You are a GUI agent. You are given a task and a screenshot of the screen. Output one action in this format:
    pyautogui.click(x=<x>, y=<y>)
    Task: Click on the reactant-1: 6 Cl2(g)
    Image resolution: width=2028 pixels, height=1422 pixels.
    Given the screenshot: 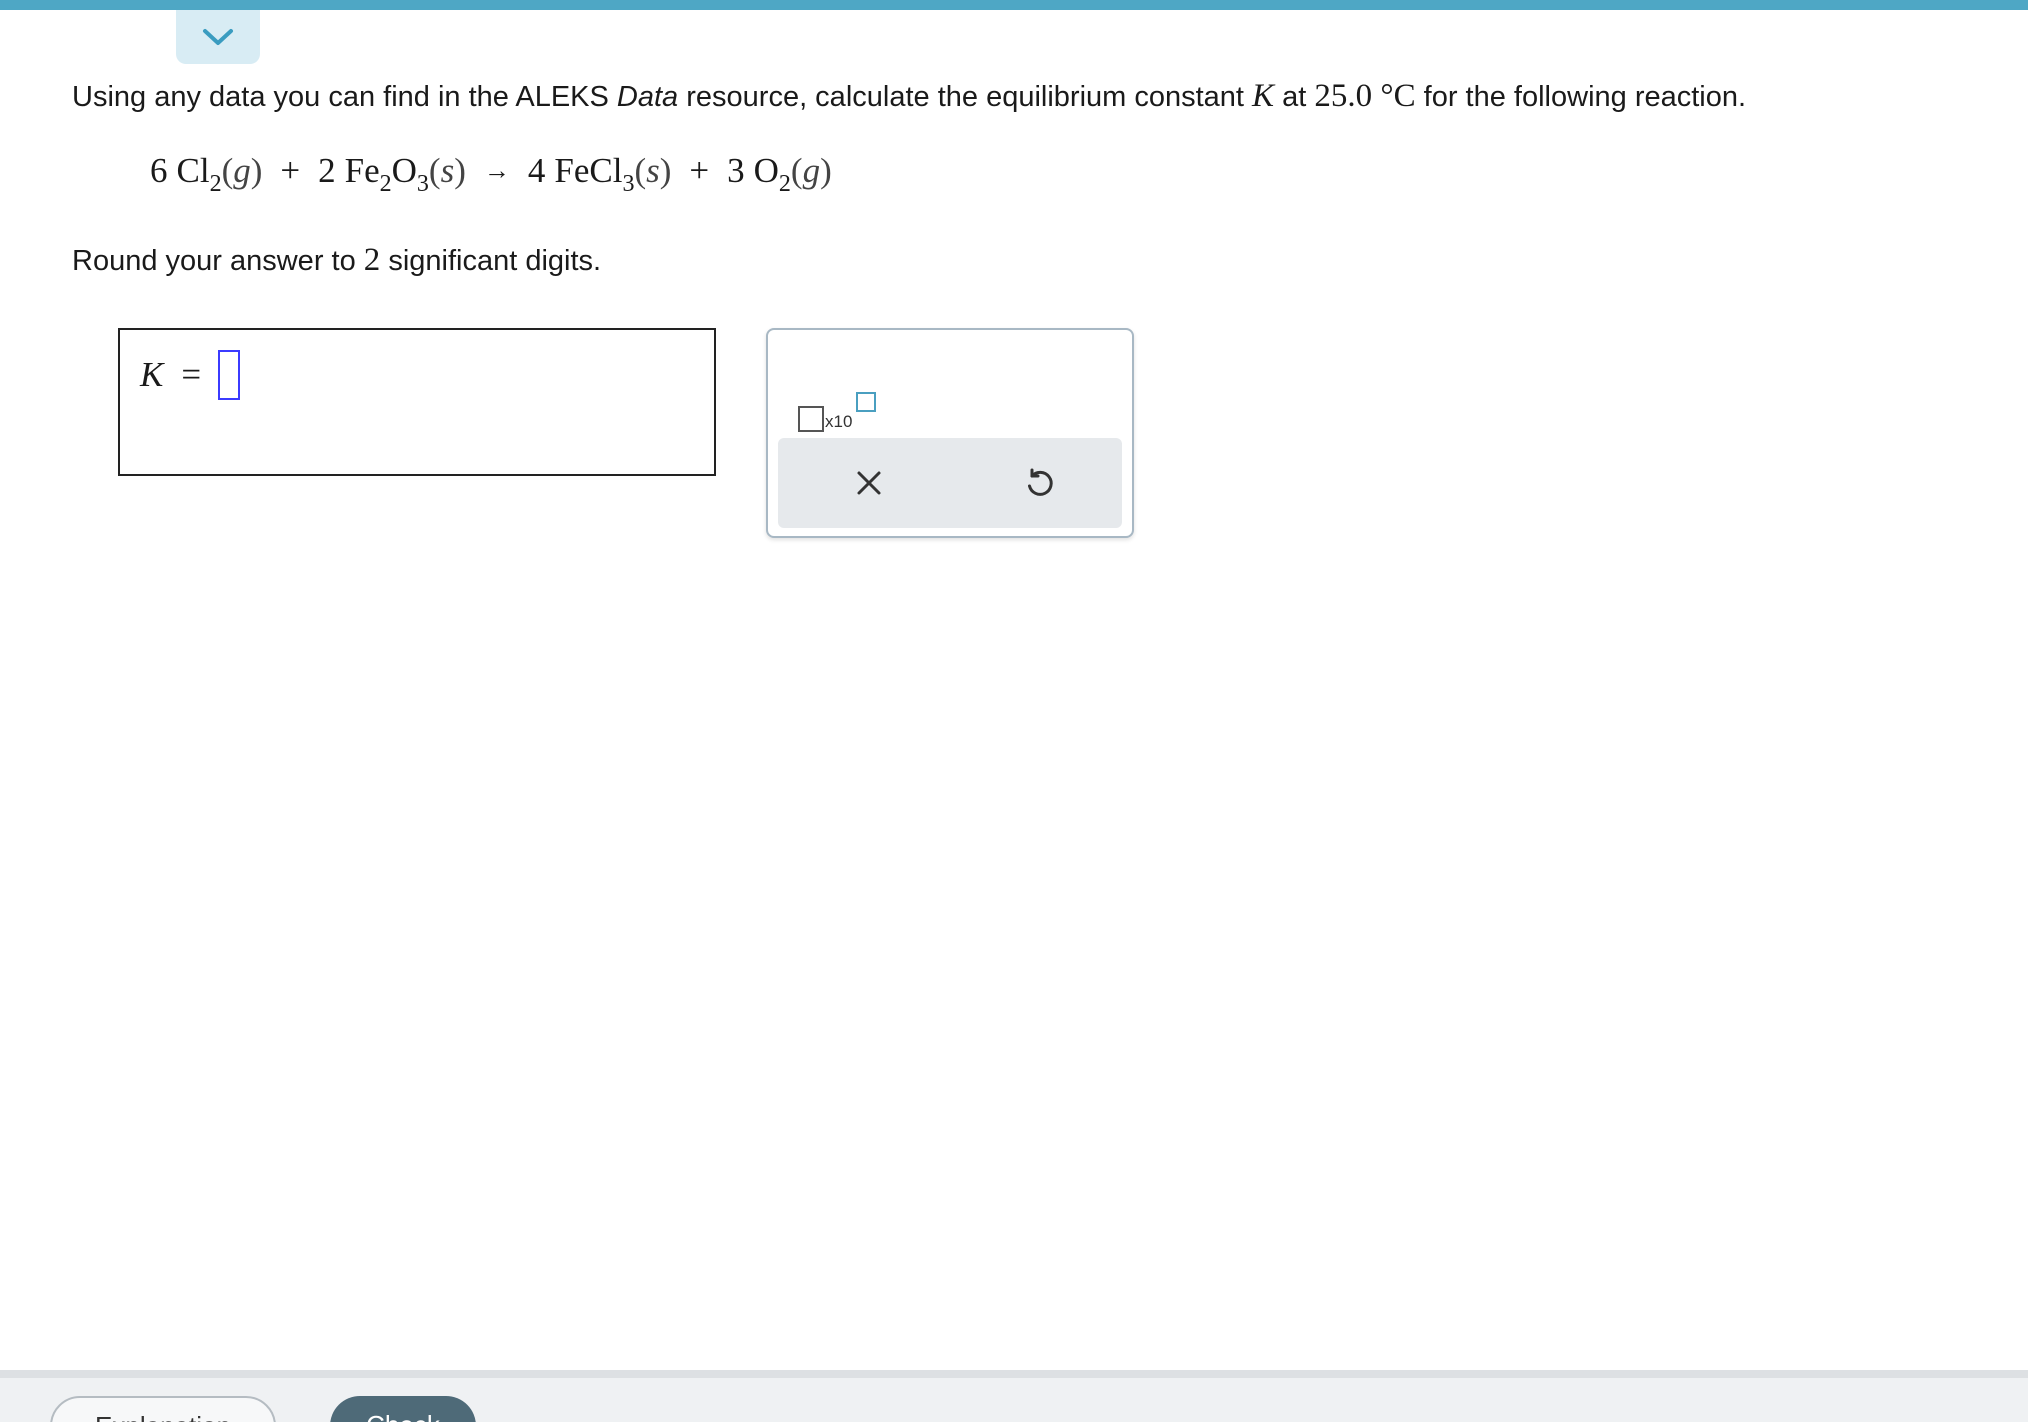 What is the action you would take?
    pyautogui.click(x=206, y=171)
    